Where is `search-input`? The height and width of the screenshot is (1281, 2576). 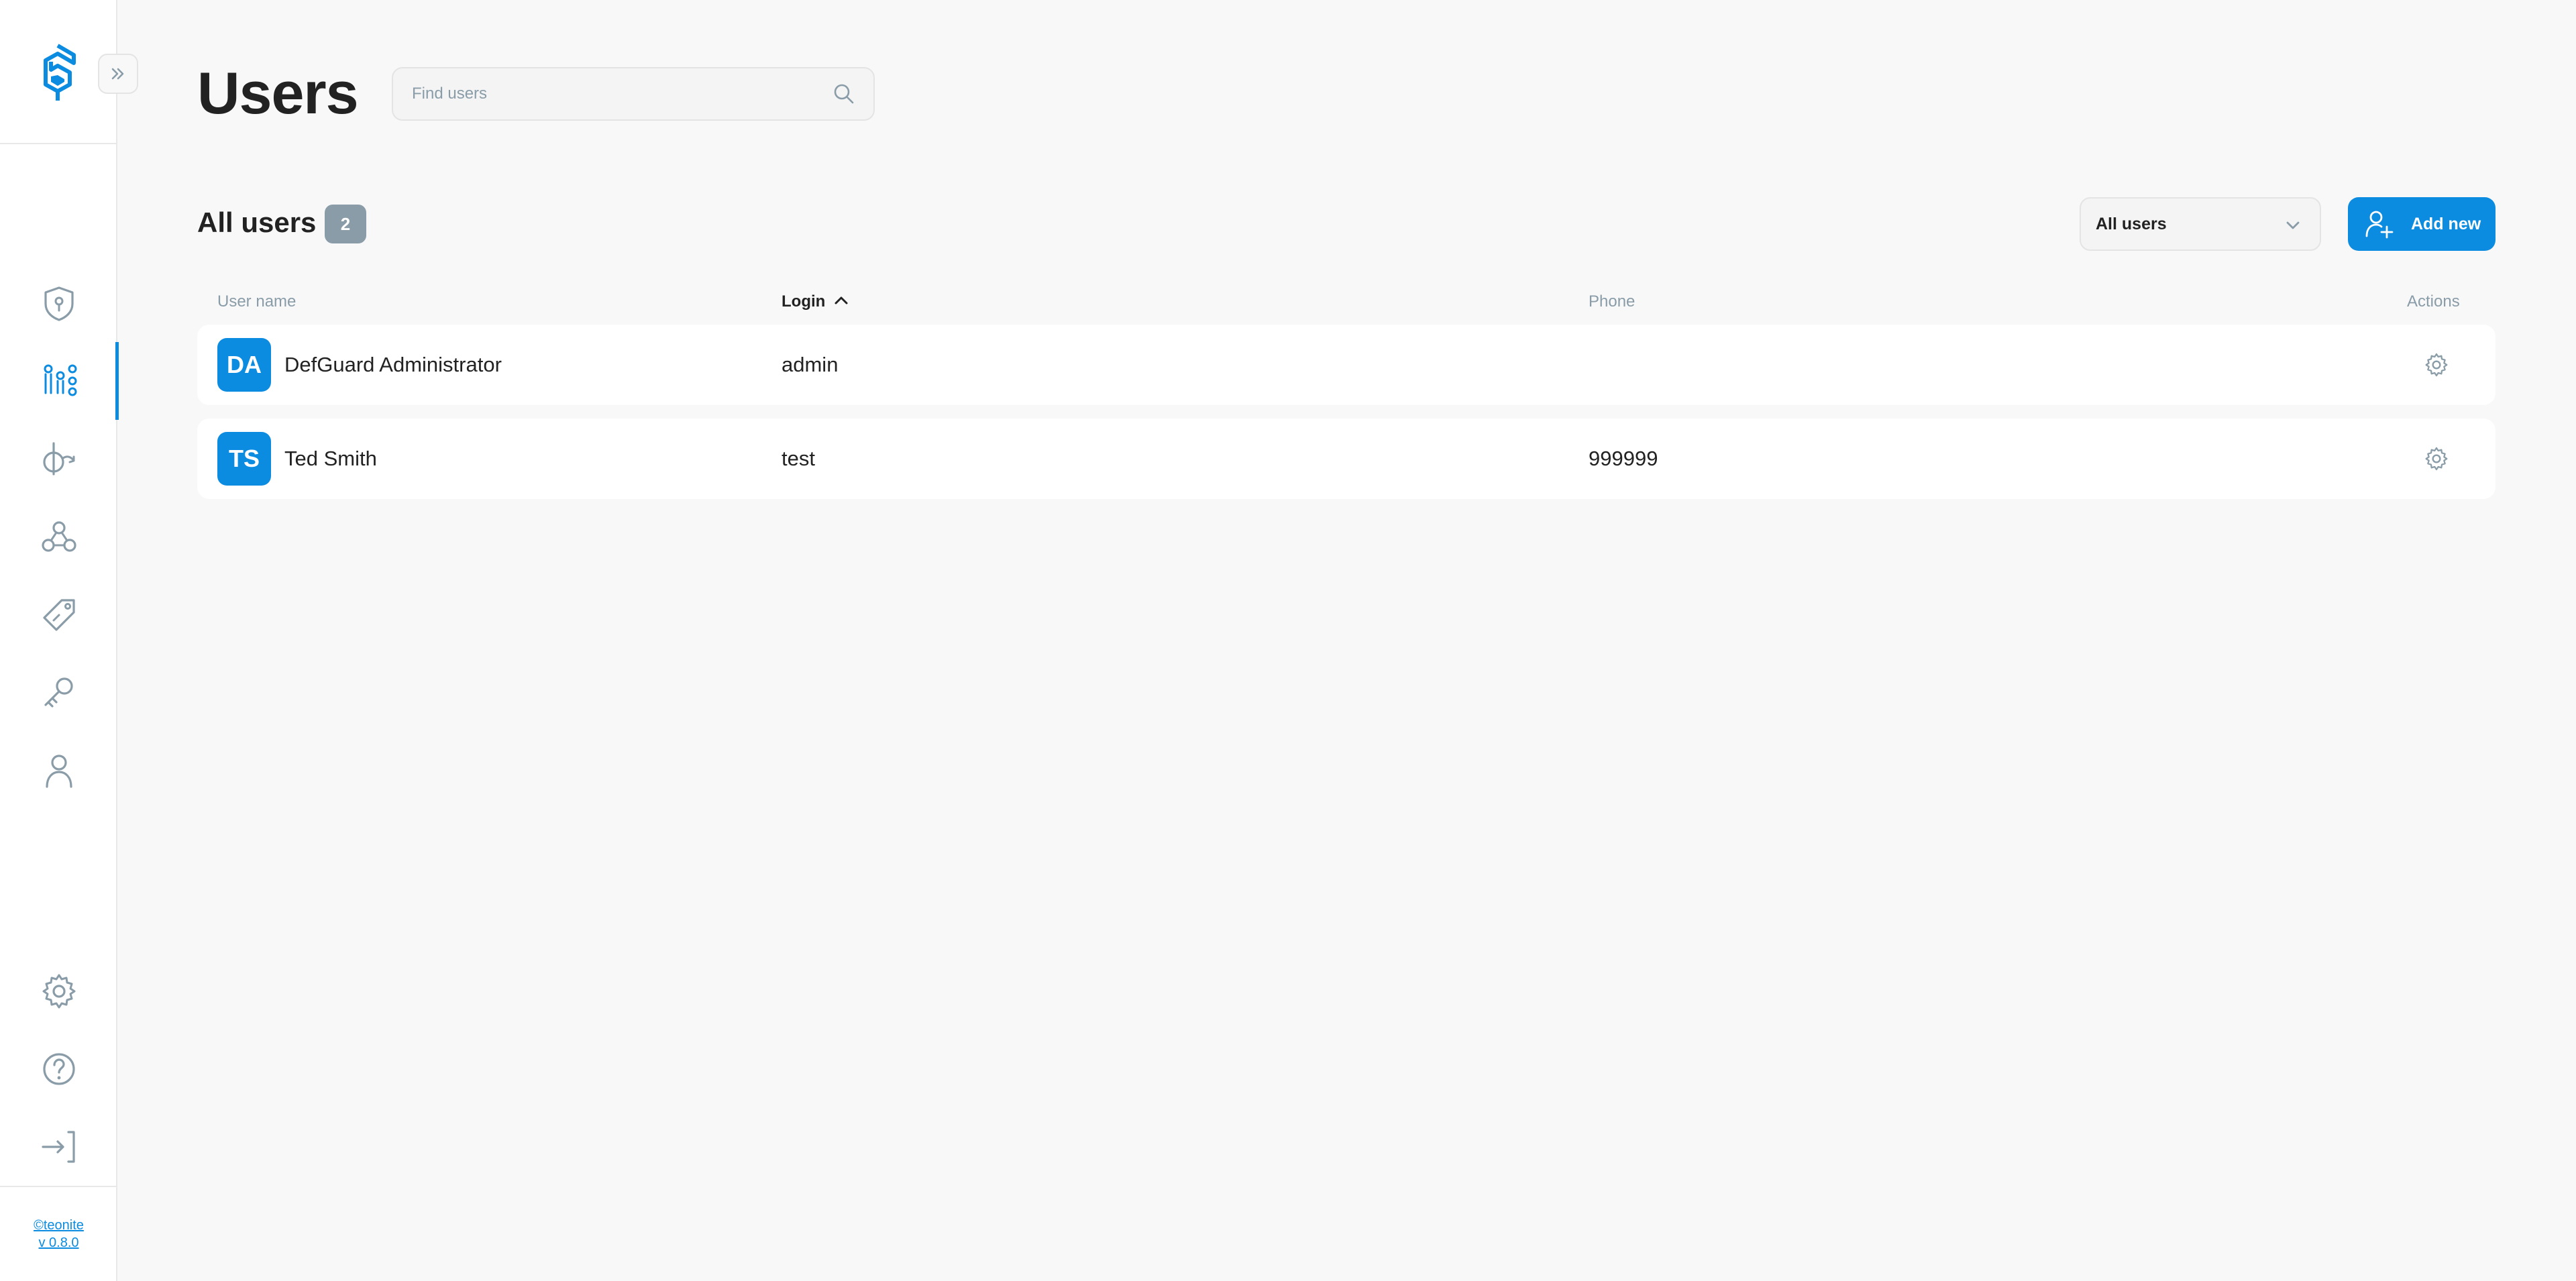 search-input is located at coordinates (613, 93).